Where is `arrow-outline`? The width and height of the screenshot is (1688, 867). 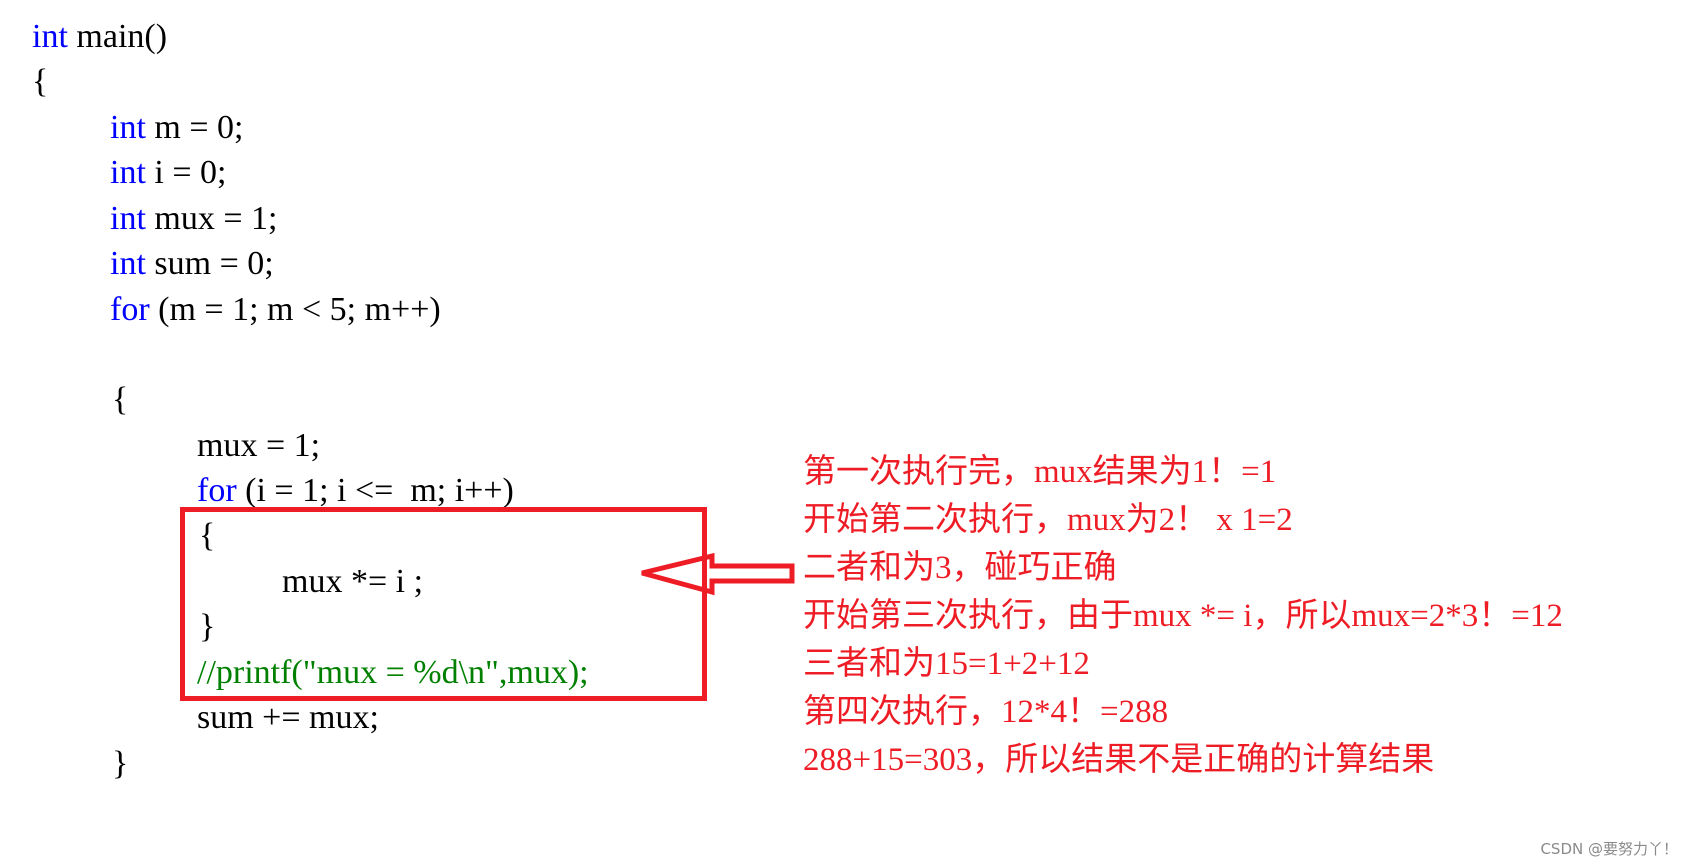
arrow-outline is located at coordinates (718, 574).